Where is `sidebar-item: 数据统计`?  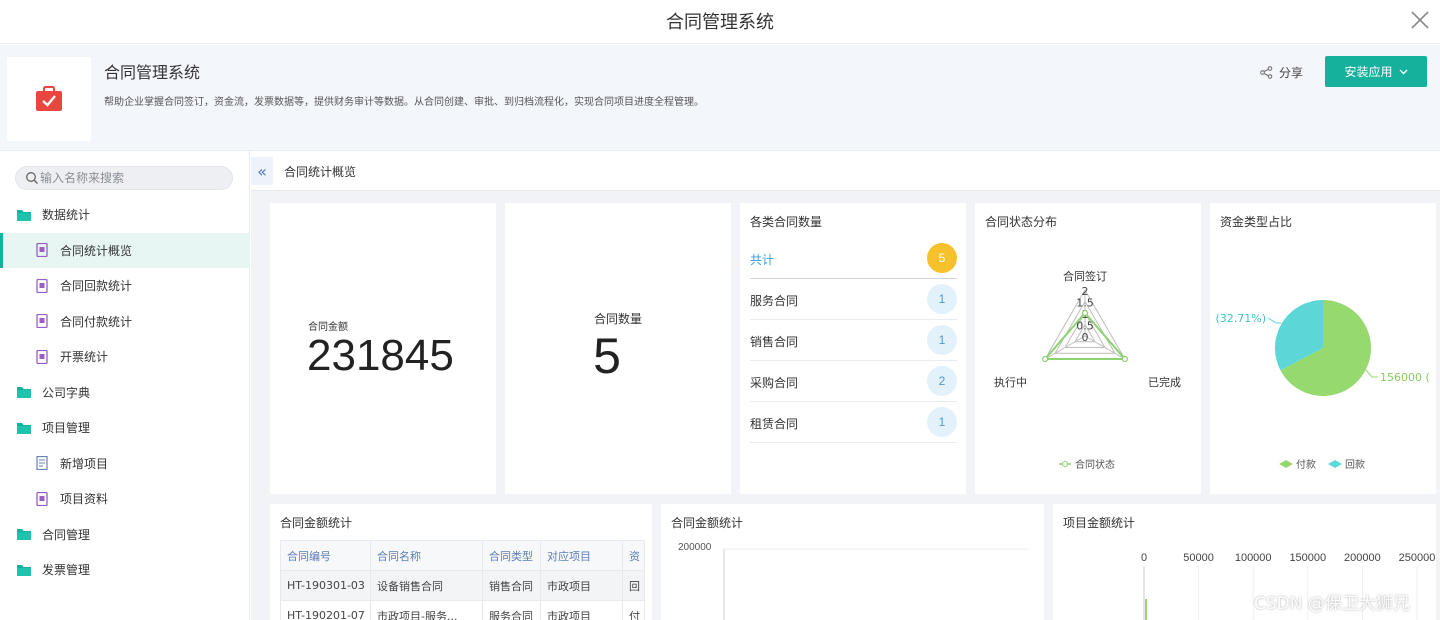 sidebar-item: 数据统计 is located at coordinates (125, 215).